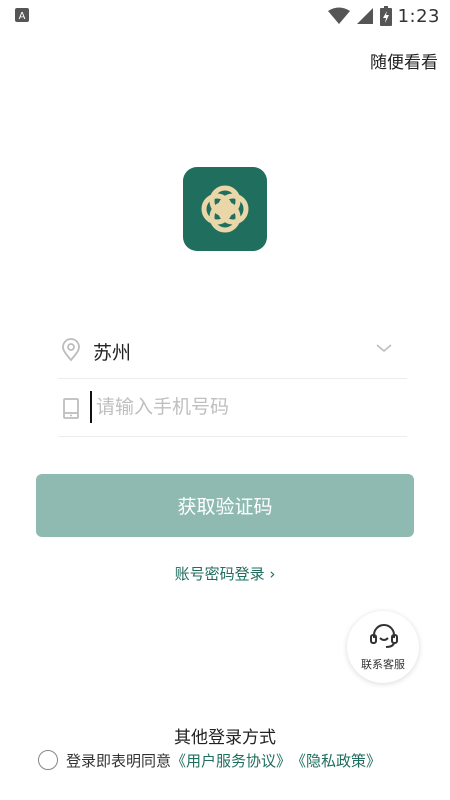 The width and height of the screenshot is (450, 800). I want to click on headset-icon, so click(384, 636).